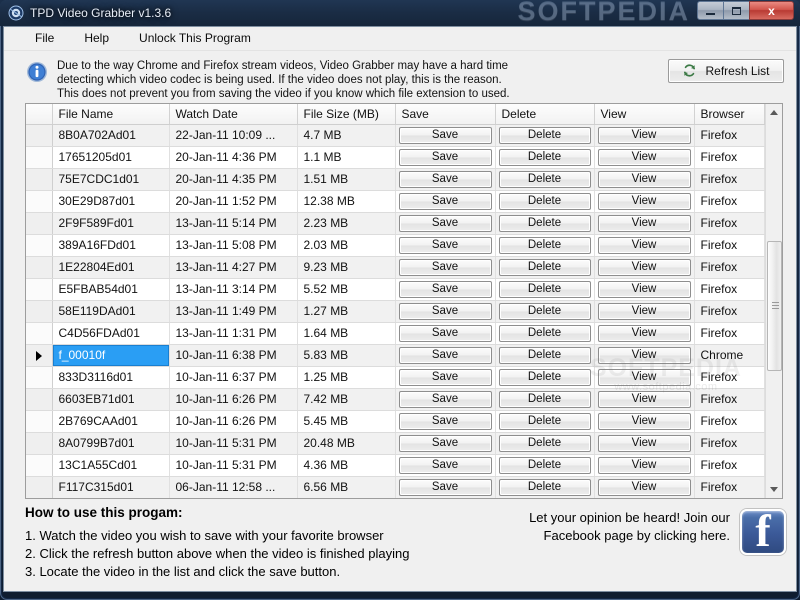 The image size is (800, 600). I want to click on vertical-scrollbar, so click(773, 300).